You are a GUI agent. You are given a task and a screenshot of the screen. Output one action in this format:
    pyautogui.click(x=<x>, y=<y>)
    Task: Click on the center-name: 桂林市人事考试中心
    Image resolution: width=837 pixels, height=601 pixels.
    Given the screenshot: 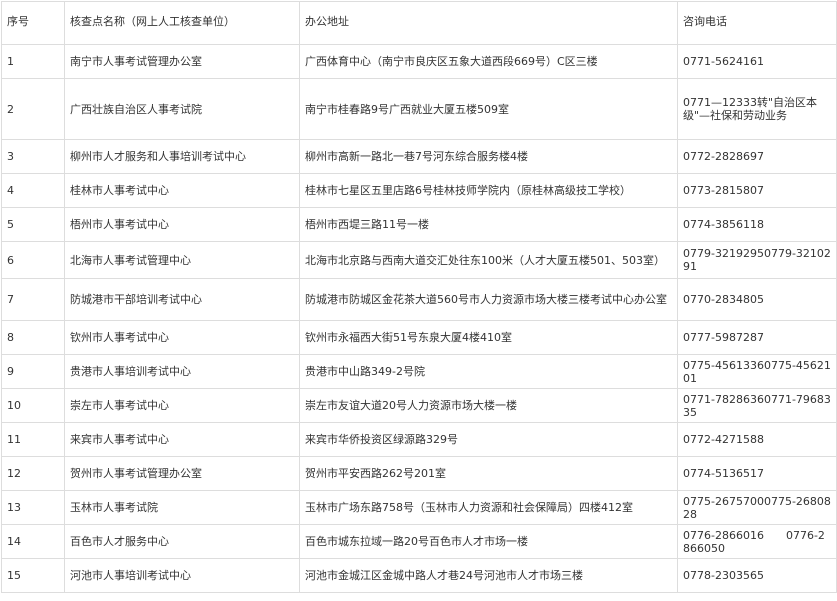 What is the action you would take?
    pyautogui.click(x=182, y=190)
    